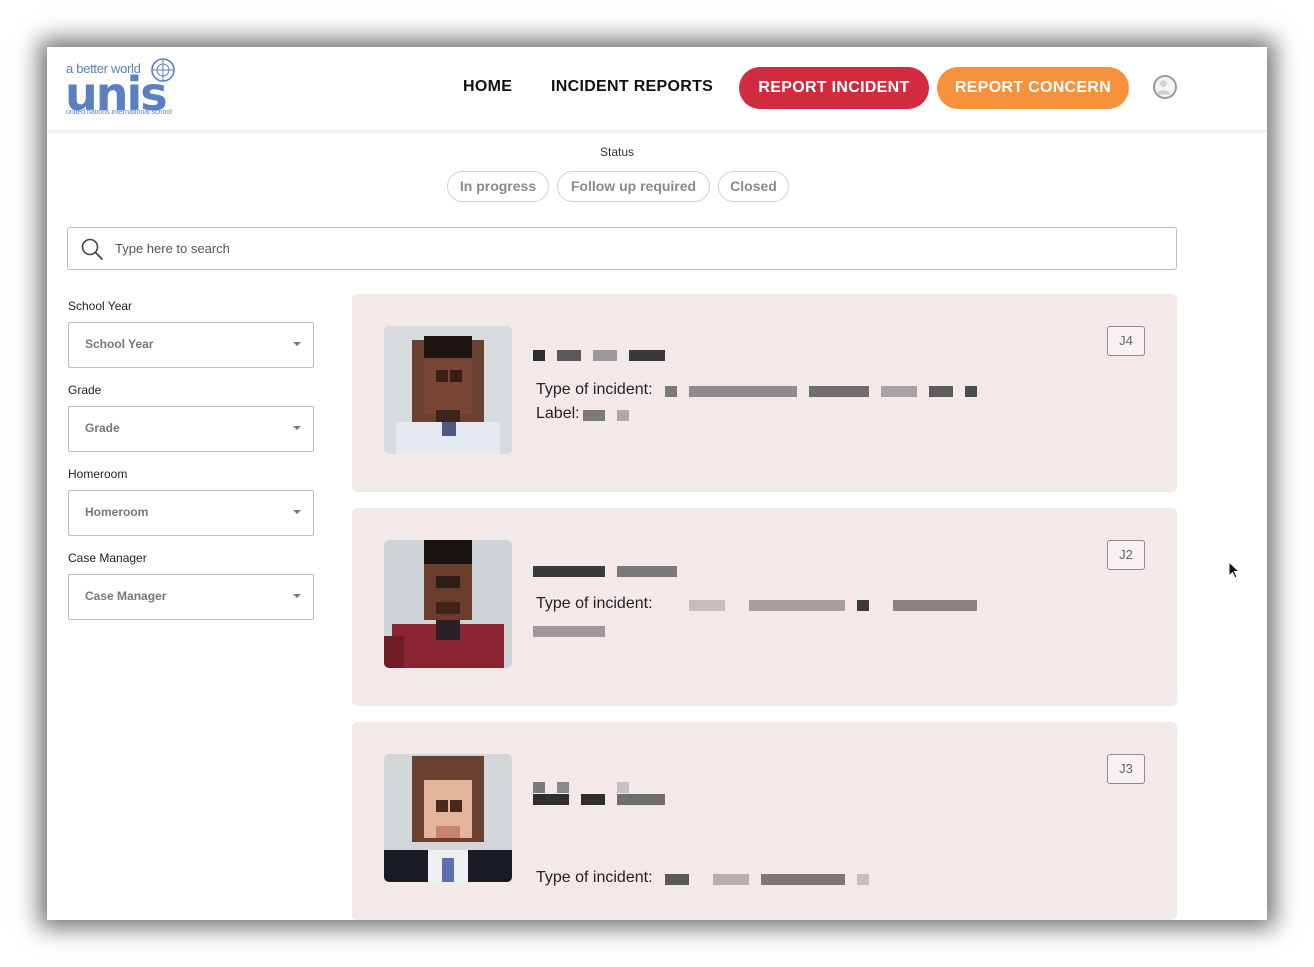 This screenshot has height=967, width=1314. What do you see at coordinates (92, 249) in the screenshot?
I see `search-icon` at bounding box center [92, 249].